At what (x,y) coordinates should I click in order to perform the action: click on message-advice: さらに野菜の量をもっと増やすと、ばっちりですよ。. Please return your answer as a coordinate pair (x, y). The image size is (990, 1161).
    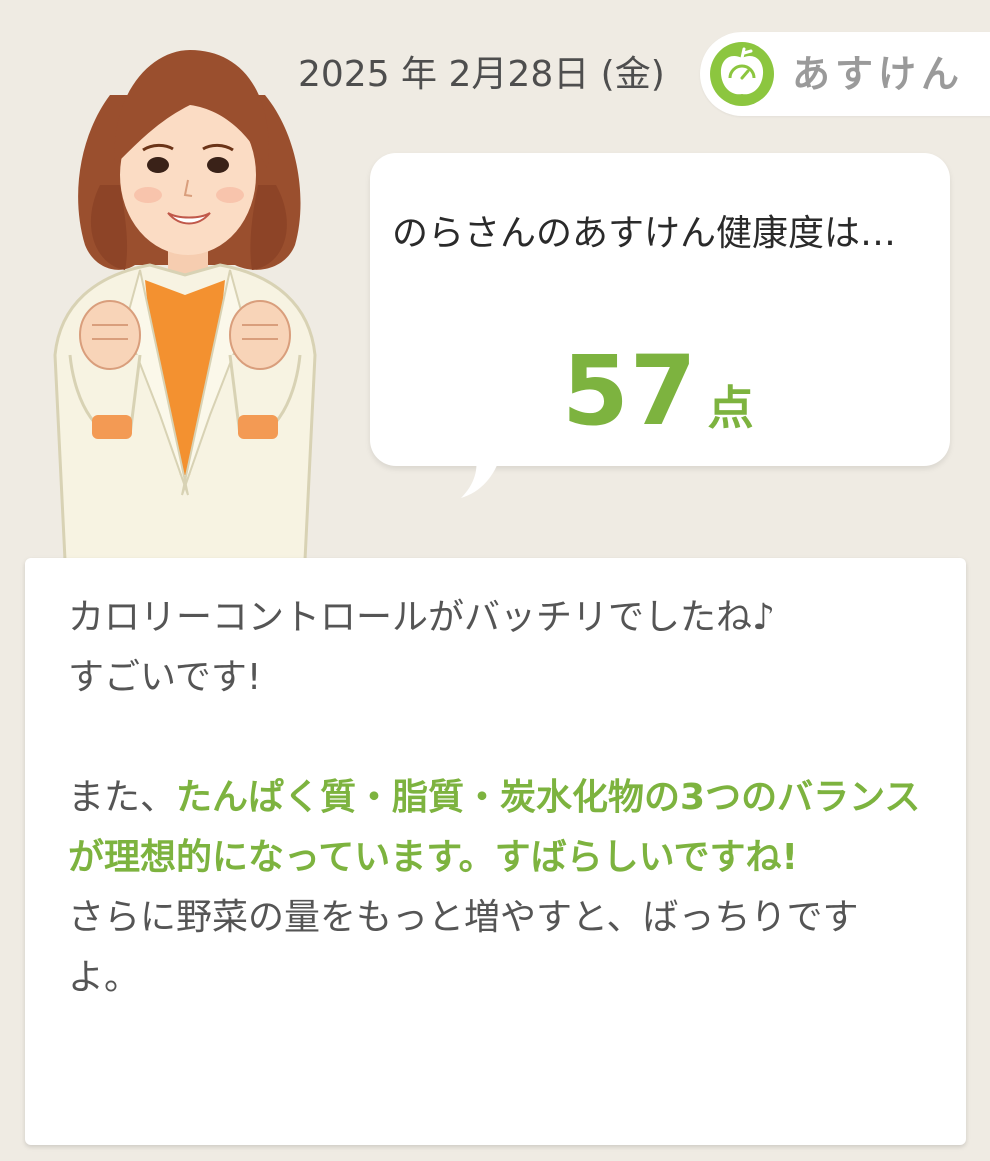
    Looking at the image, I should click on (463, 947).